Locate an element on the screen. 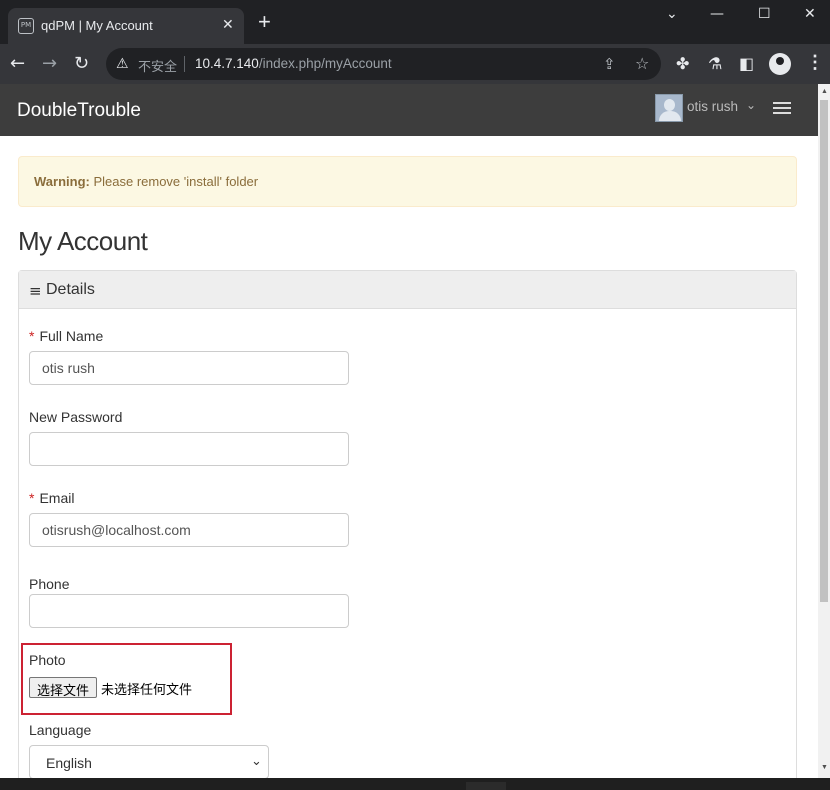 Image resolution: width=830 pixels, height=790 pixels. address-divider is located at coordinates (184, 64).